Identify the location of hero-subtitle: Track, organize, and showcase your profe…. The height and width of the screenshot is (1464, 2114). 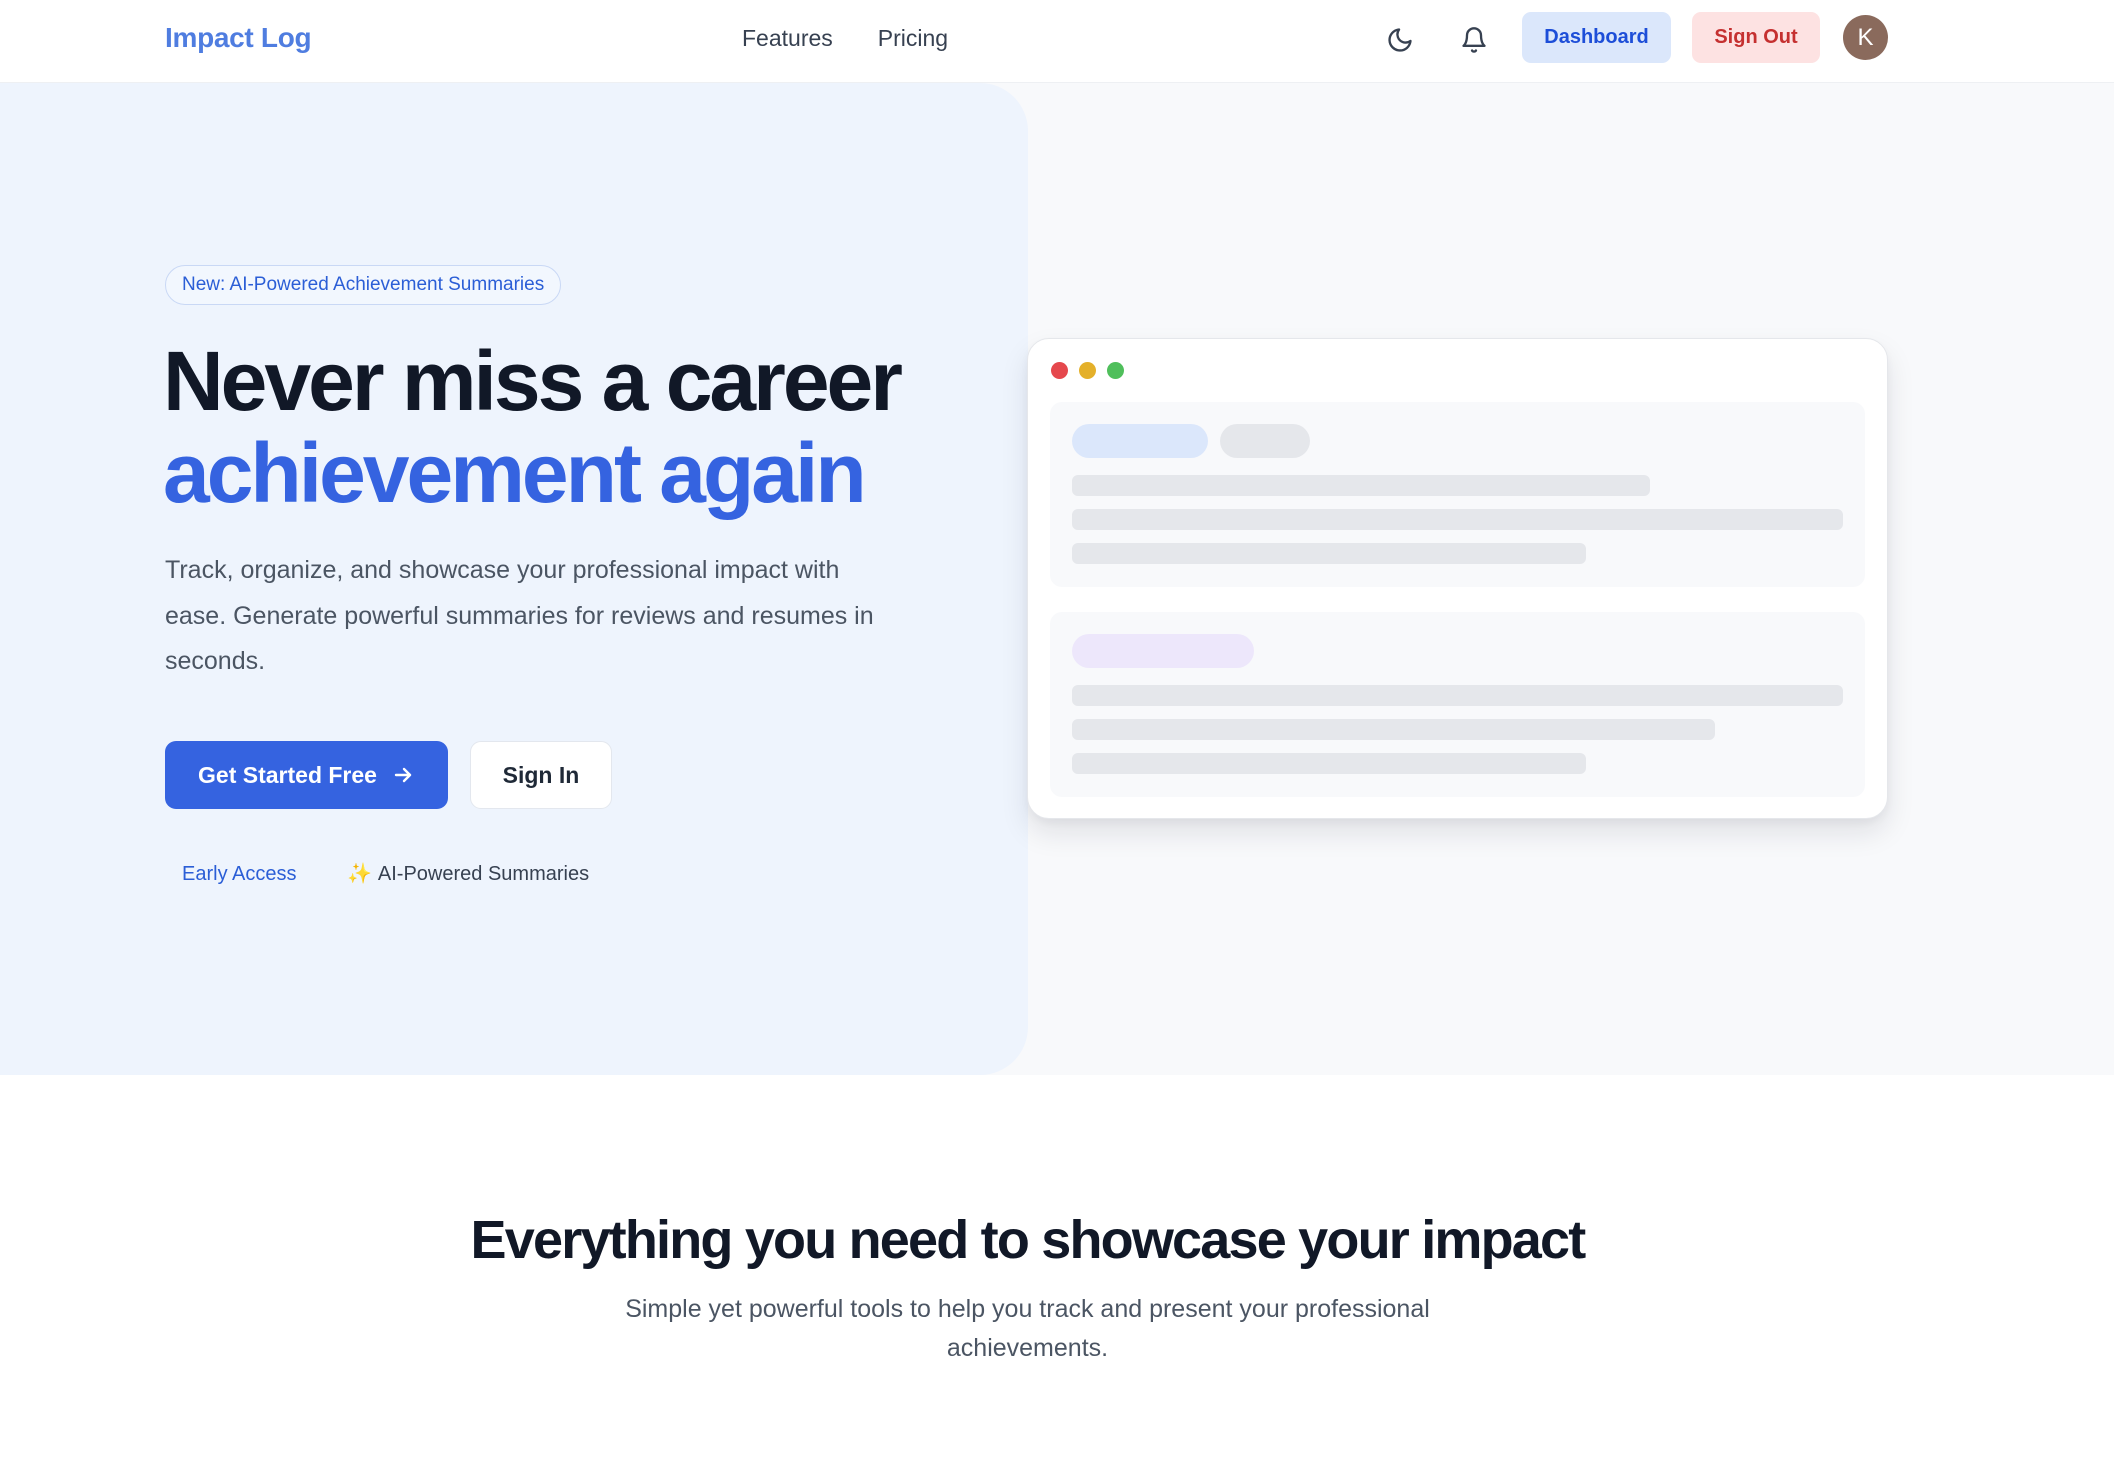
(519, 615).